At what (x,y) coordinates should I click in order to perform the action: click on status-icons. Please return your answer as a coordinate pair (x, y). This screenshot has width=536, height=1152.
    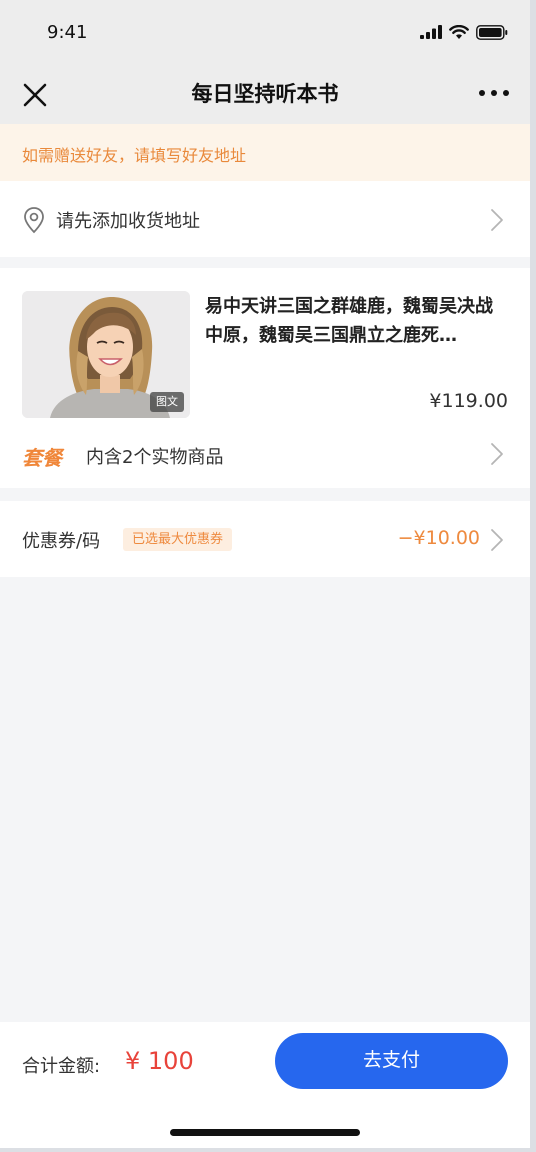
    Looking at the image, I should click on (464, 32).